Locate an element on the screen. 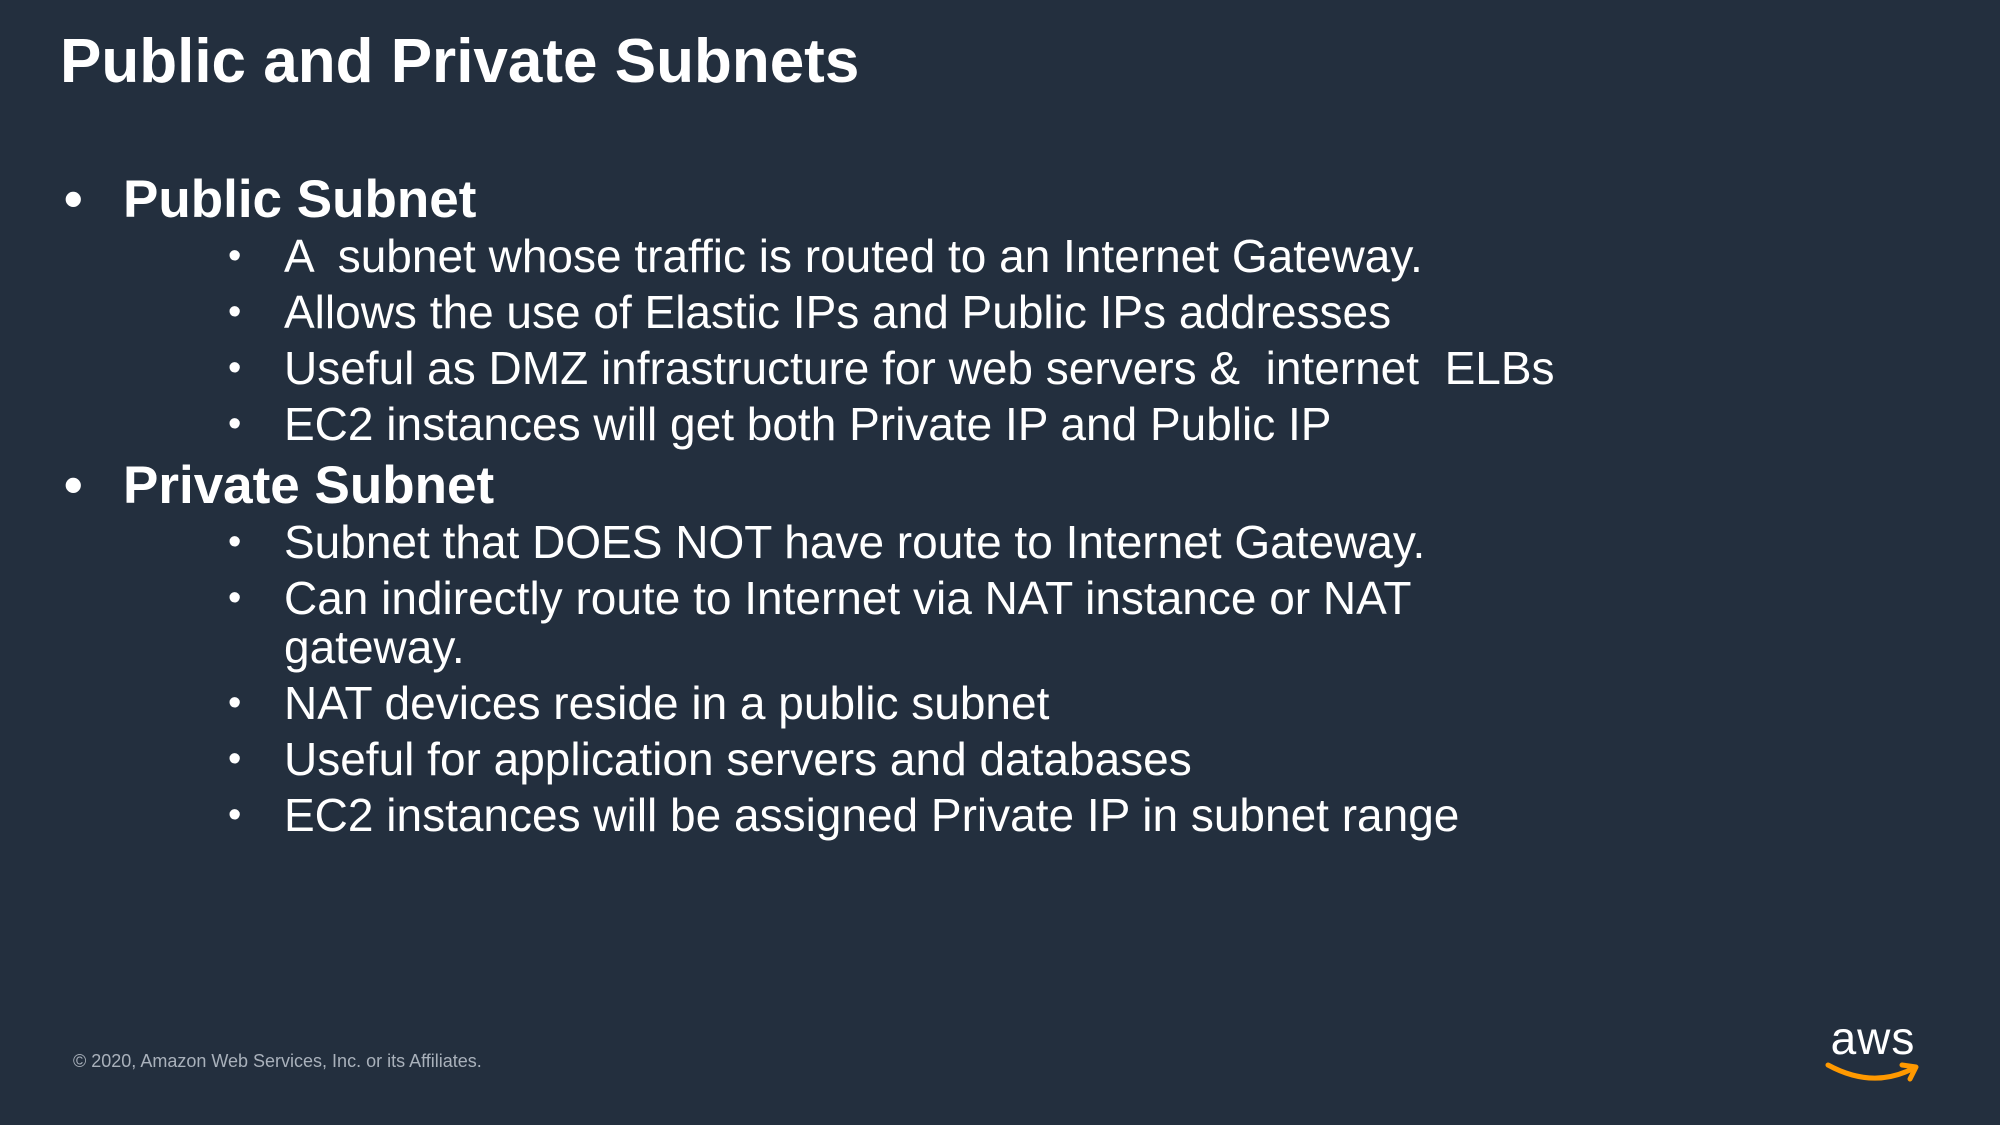  section-heading-text: Private Subnet is located at coordinates (309, 485).